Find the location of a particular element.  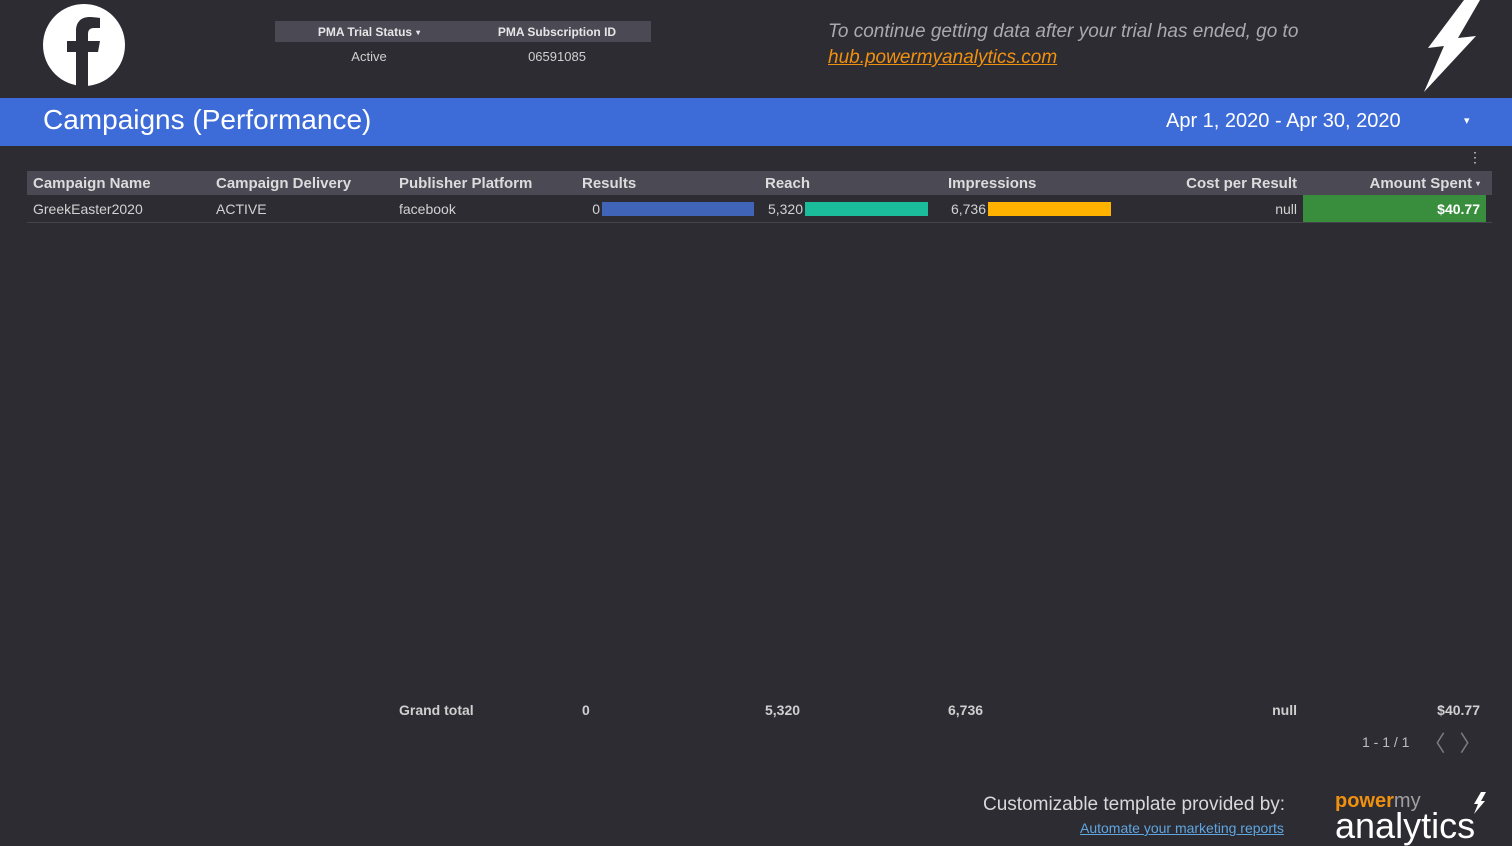

col-campaign-name: Campaign Name is located at coordinates (118, 183).